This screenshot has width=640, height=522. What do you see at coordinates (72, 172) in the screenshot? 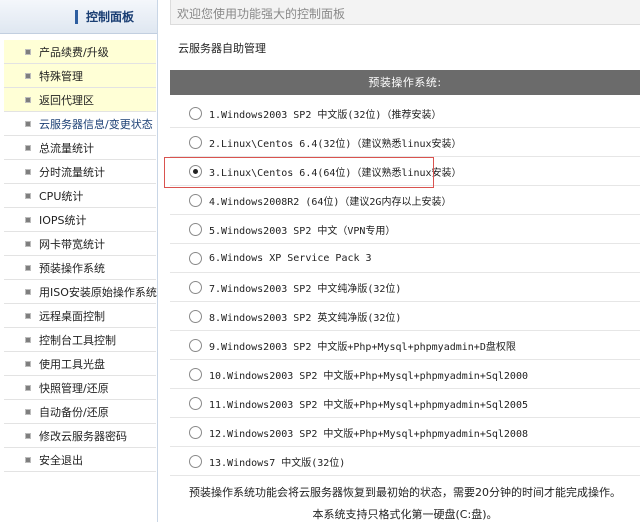
I see `sidebar-item-label: 分时流量统计` at bounding box center [72, 172].